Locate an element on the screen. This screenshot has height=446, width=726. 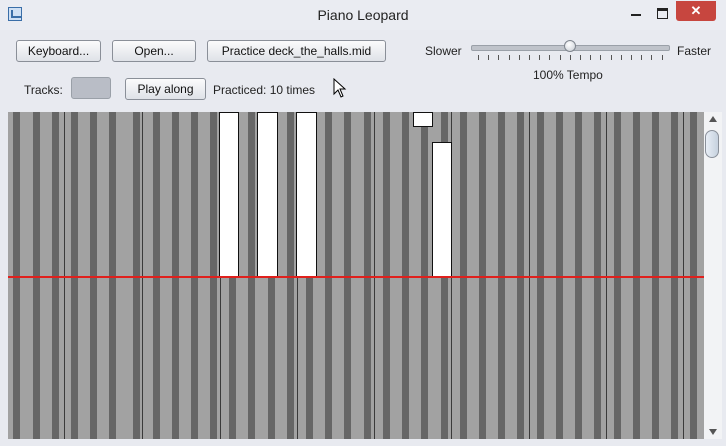
faster-label: Faster is located at coordinates (694, 51).